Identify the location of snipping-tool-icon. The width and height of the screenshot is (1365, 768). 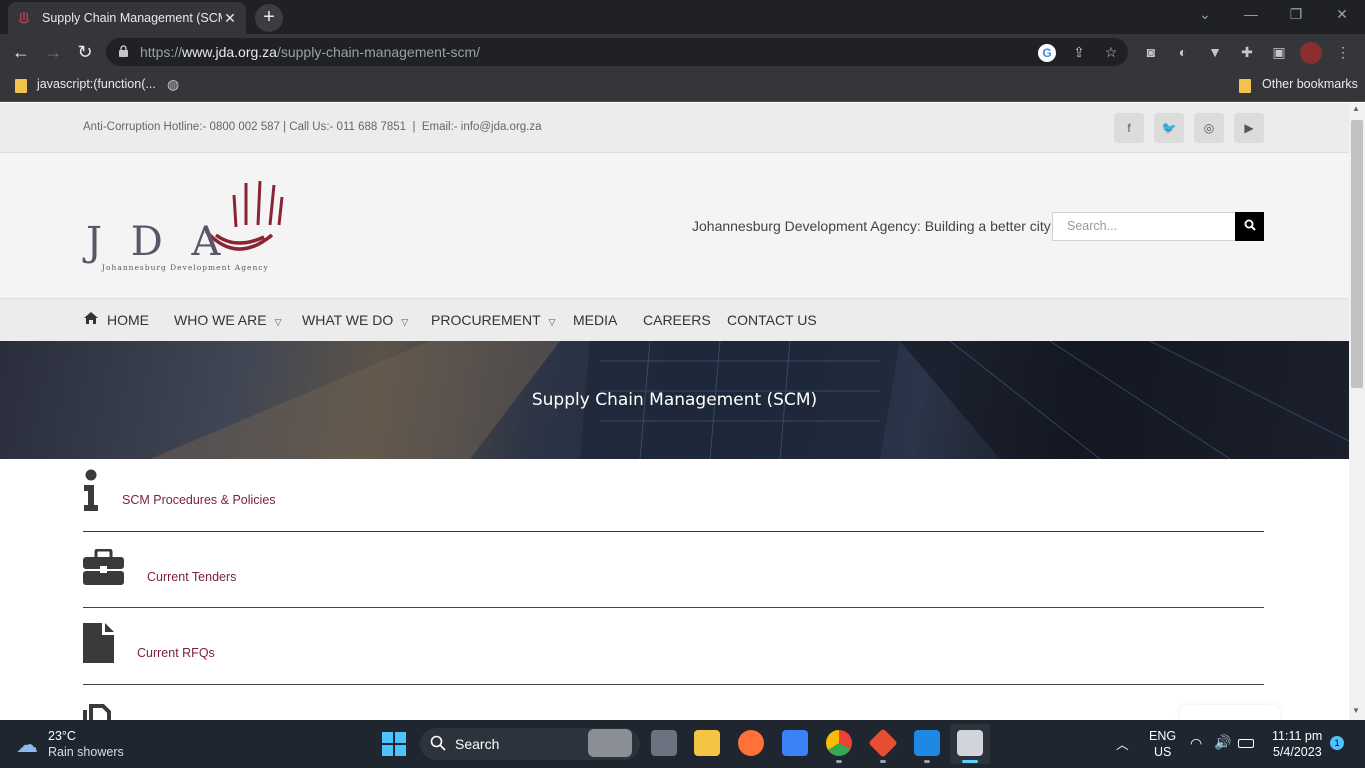
(970, 743).